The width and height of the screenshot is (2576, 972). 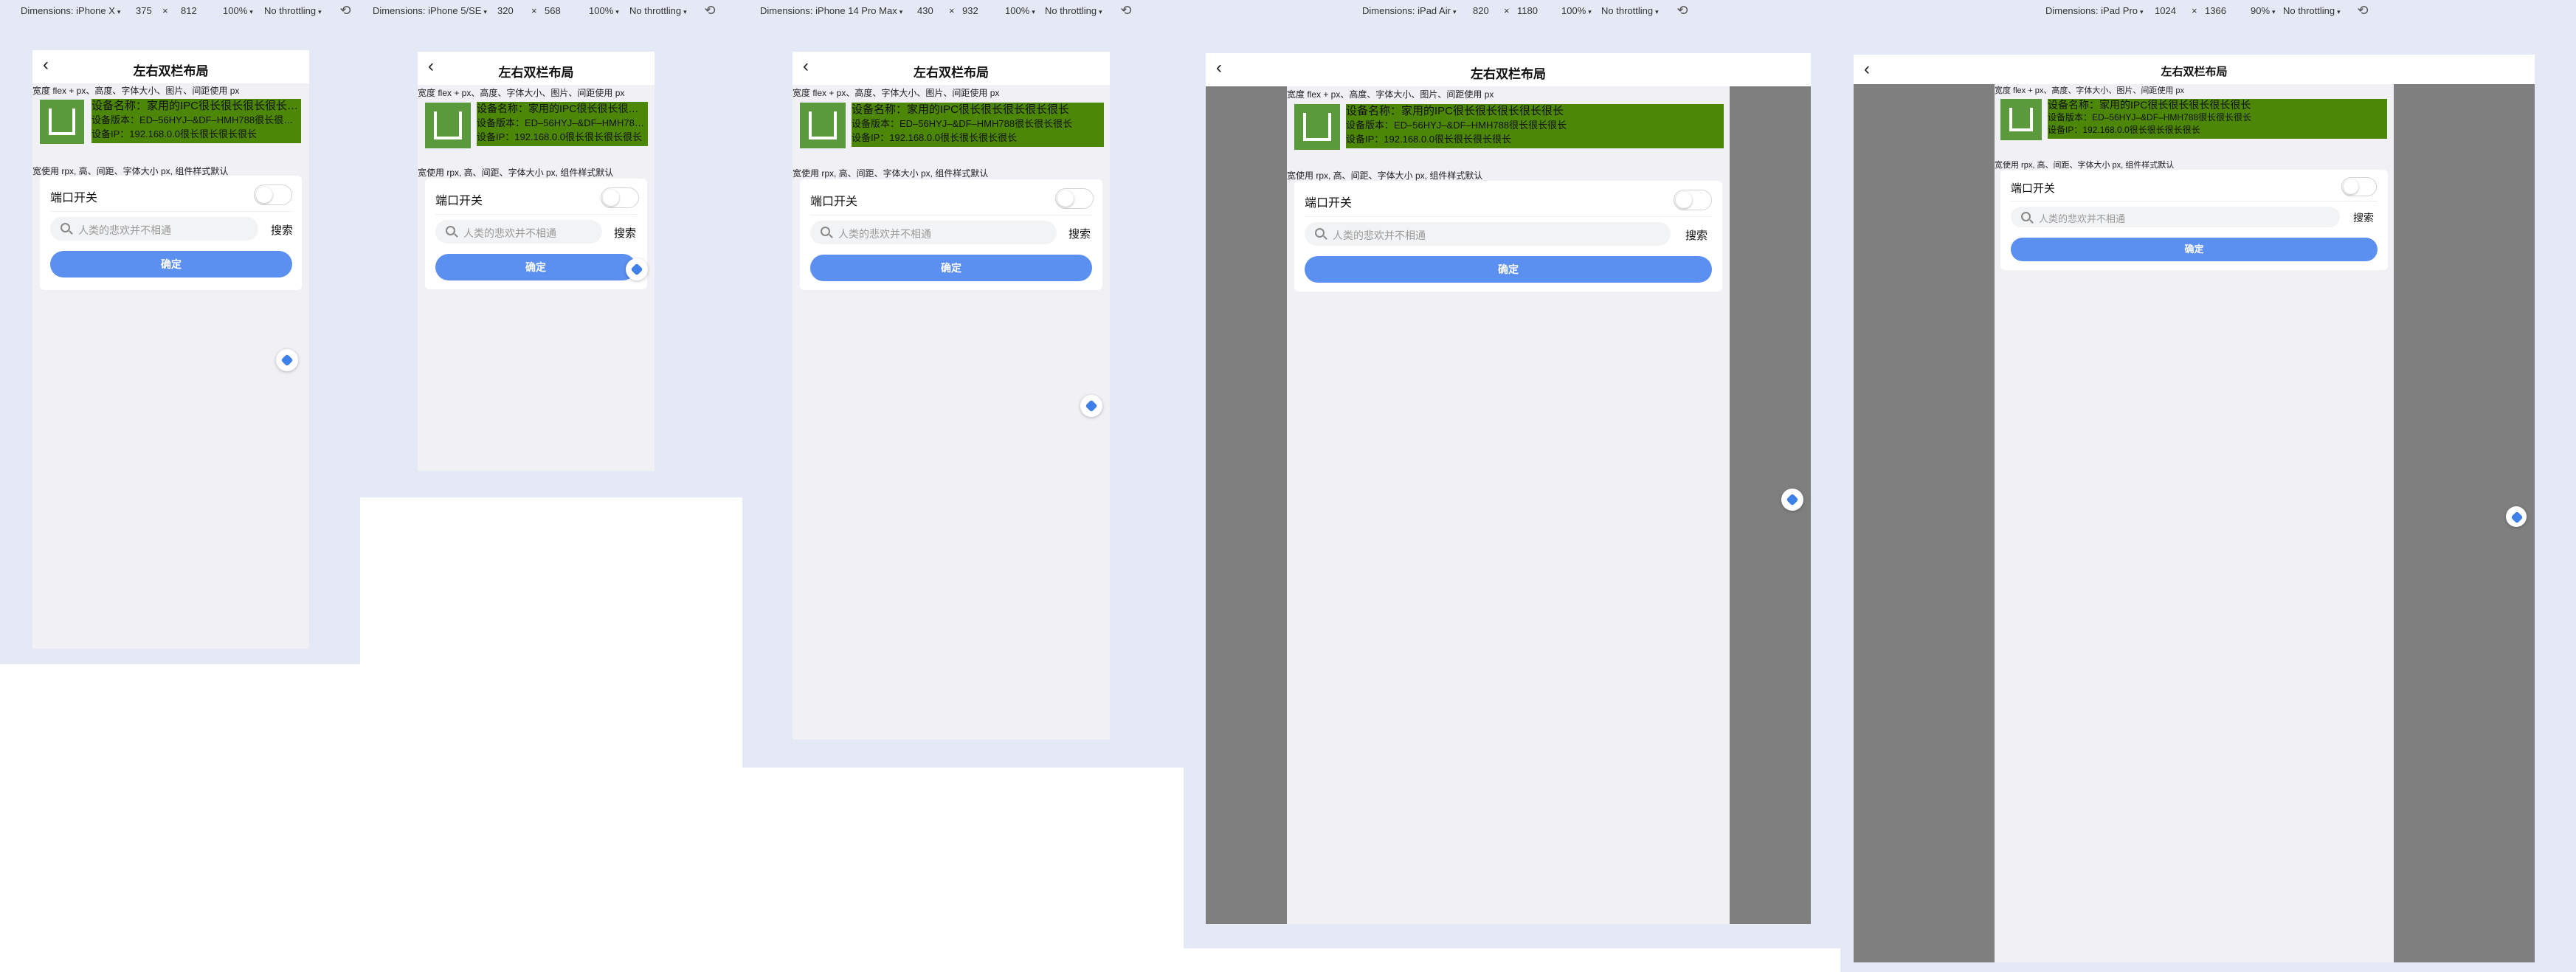 I want to click on zoom-select: 90% ▾, so click(x=2263, y=10).